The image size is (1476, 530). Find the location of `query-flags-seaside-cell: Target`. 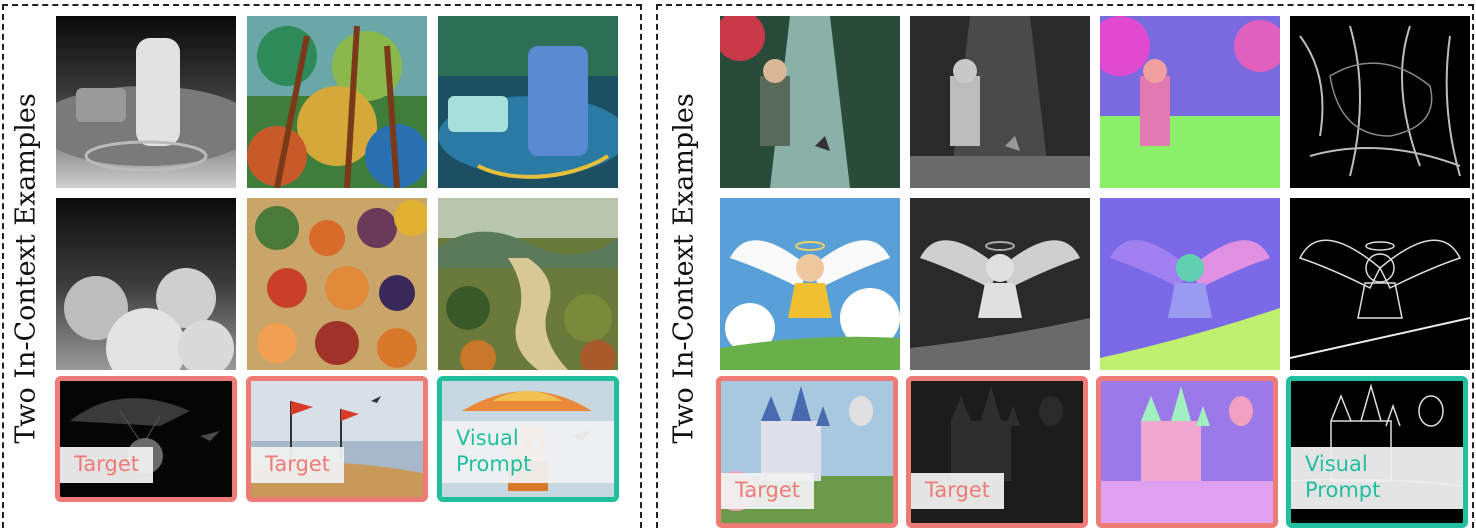

query-flags-seaside-cell: Target is located at coordinates (337, 439).